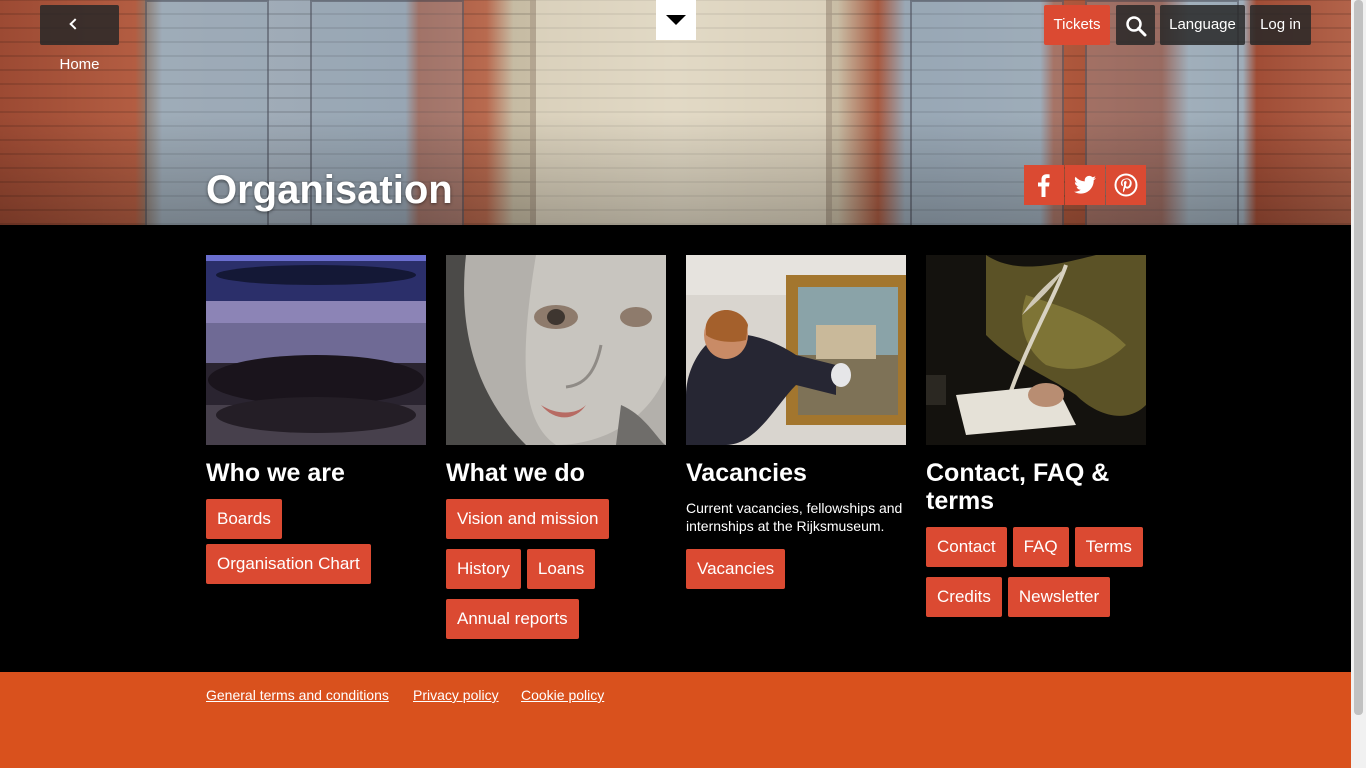  I want to click on section-title: Who we are, so click(275, 473).